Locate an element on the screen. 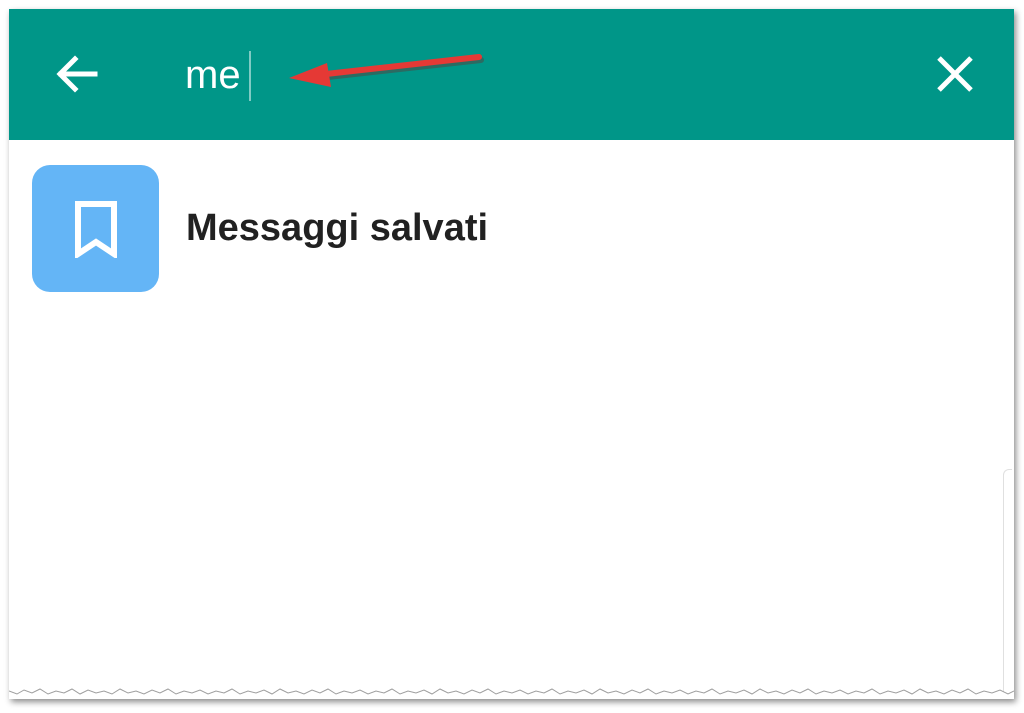  search-input is located at coordinates (535, 75).